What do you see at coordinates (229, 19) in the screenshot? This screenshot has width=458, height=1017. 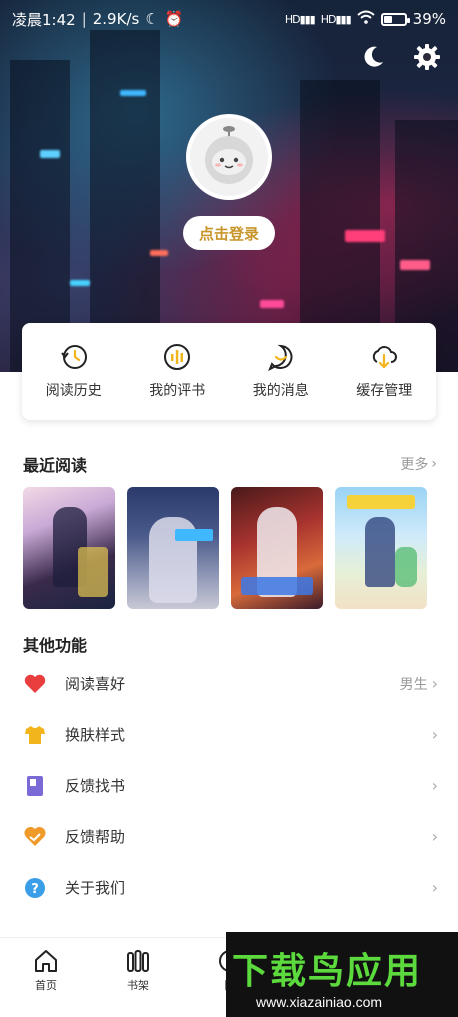 I see `status-bar: 凌晨1:42 | 2.9K/s ☾ ⏰ HD▮▮▮ HD▮▮▮ 39%` at bounding box center [229, 19].